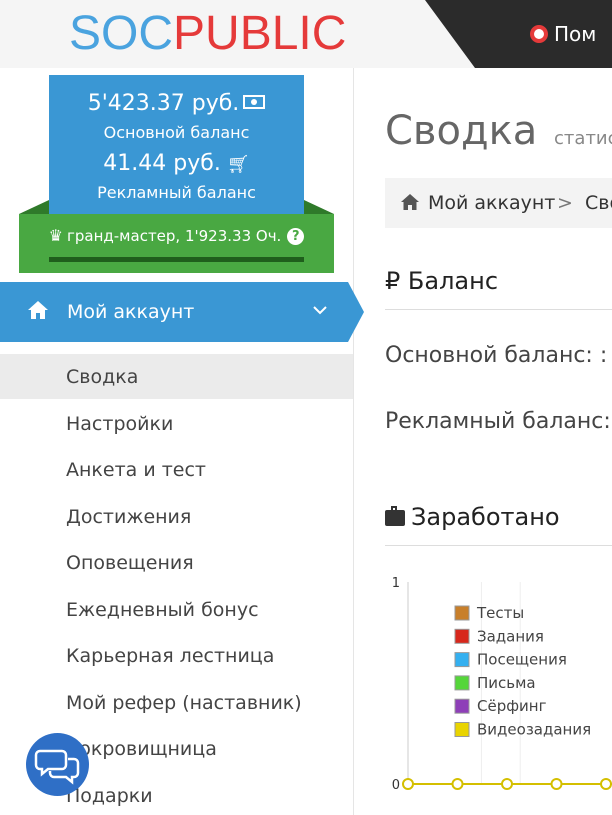  What do you see at coordinates (356, 312) in the screenshot?
I see `nav-active-pointer` at bounding box center [356, 312].